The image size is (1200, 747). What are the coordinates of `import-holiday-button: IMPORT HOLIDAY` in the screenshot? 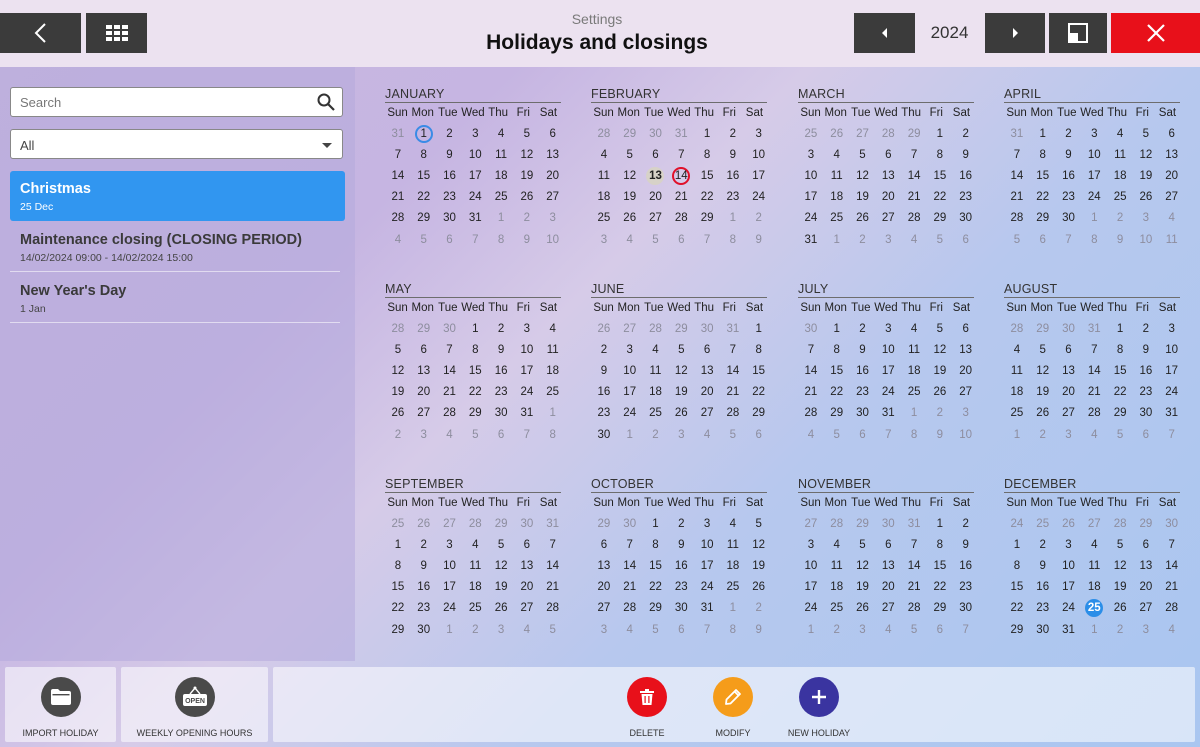 It's located at (60, 707).